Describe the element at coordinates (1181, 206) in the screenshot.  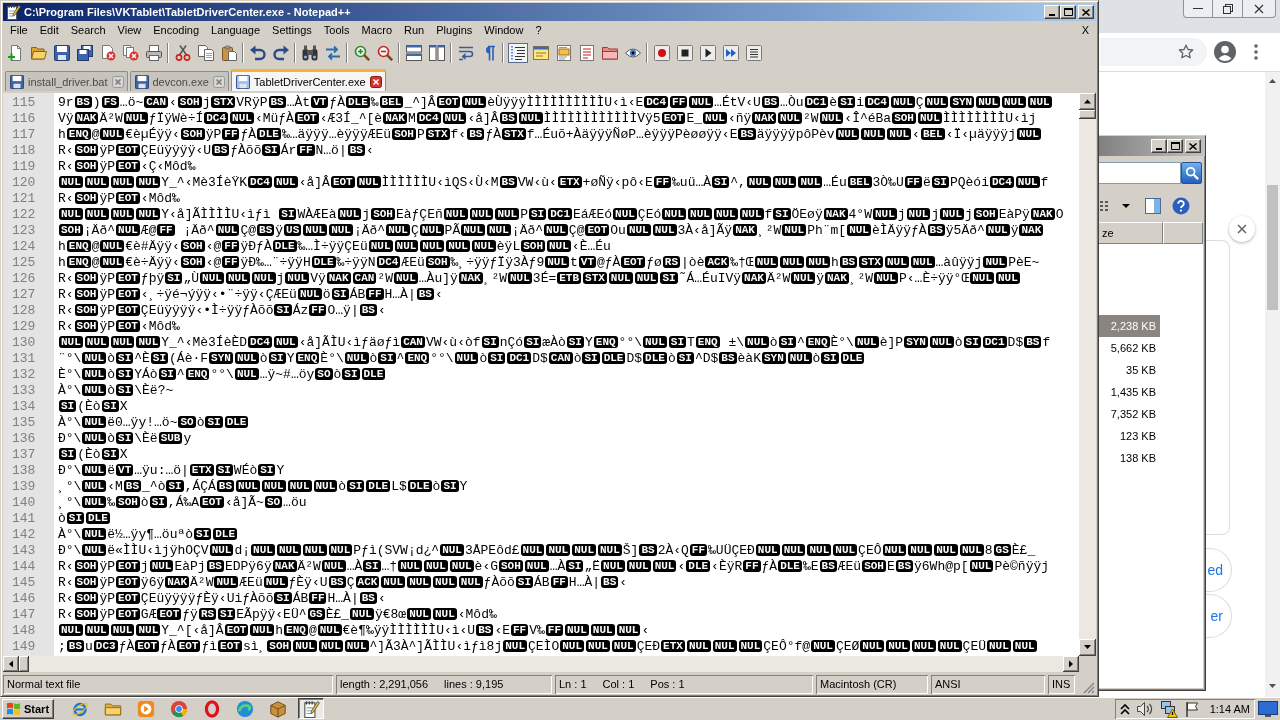
I see `help-icon` at that location.